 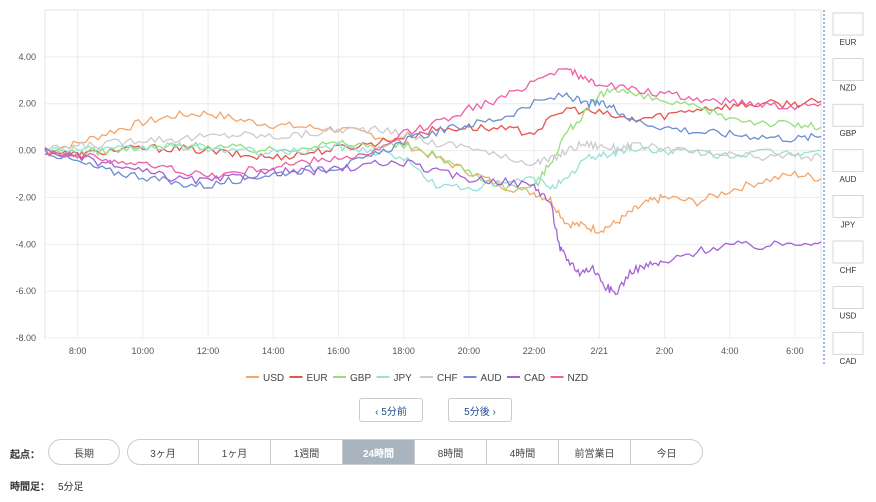 What do you see at coordinates (665, 351) in the screenshot?
I see `x-tick-label: 2:00` at bounding box center [665, 351].